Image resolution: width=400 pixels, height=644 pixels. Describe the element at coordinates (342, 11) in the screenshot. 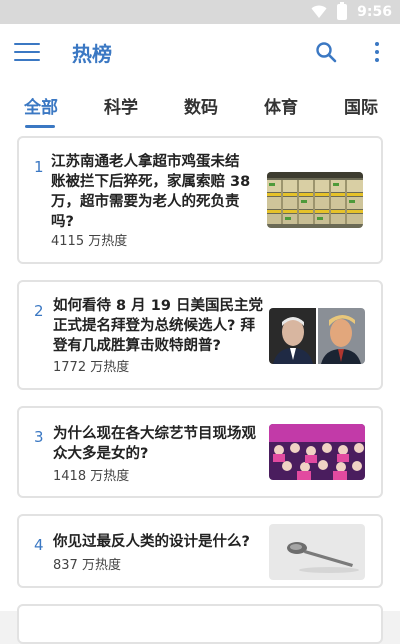

I see `battery-icon` at that location.